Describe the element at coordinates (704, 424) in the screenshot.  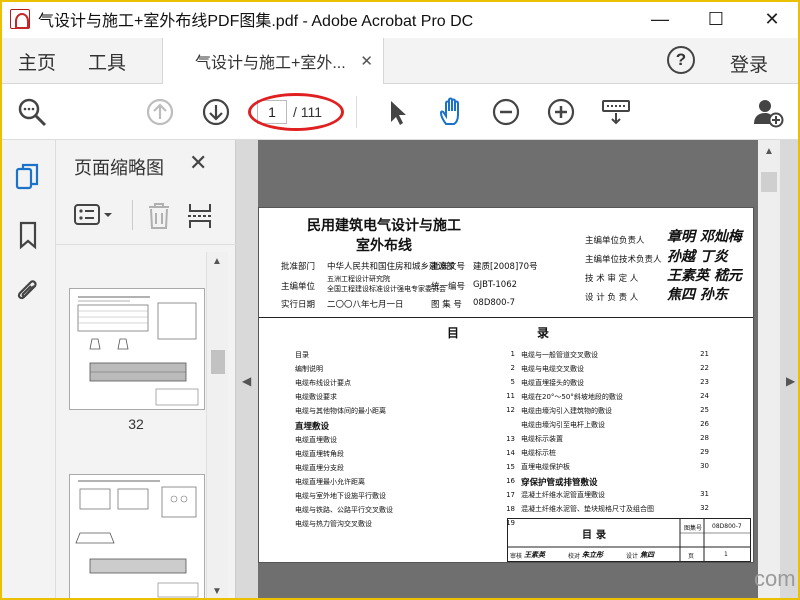
I see `toc-entry-page: 26` at that location.